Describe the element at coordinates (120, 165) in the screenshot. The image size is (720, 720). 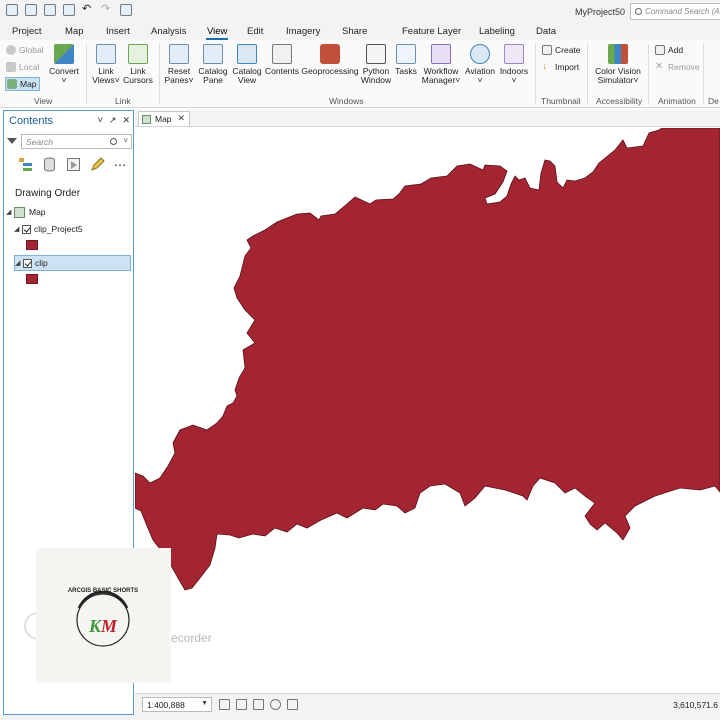
I see `more-options-icon: ⋯` at that location.